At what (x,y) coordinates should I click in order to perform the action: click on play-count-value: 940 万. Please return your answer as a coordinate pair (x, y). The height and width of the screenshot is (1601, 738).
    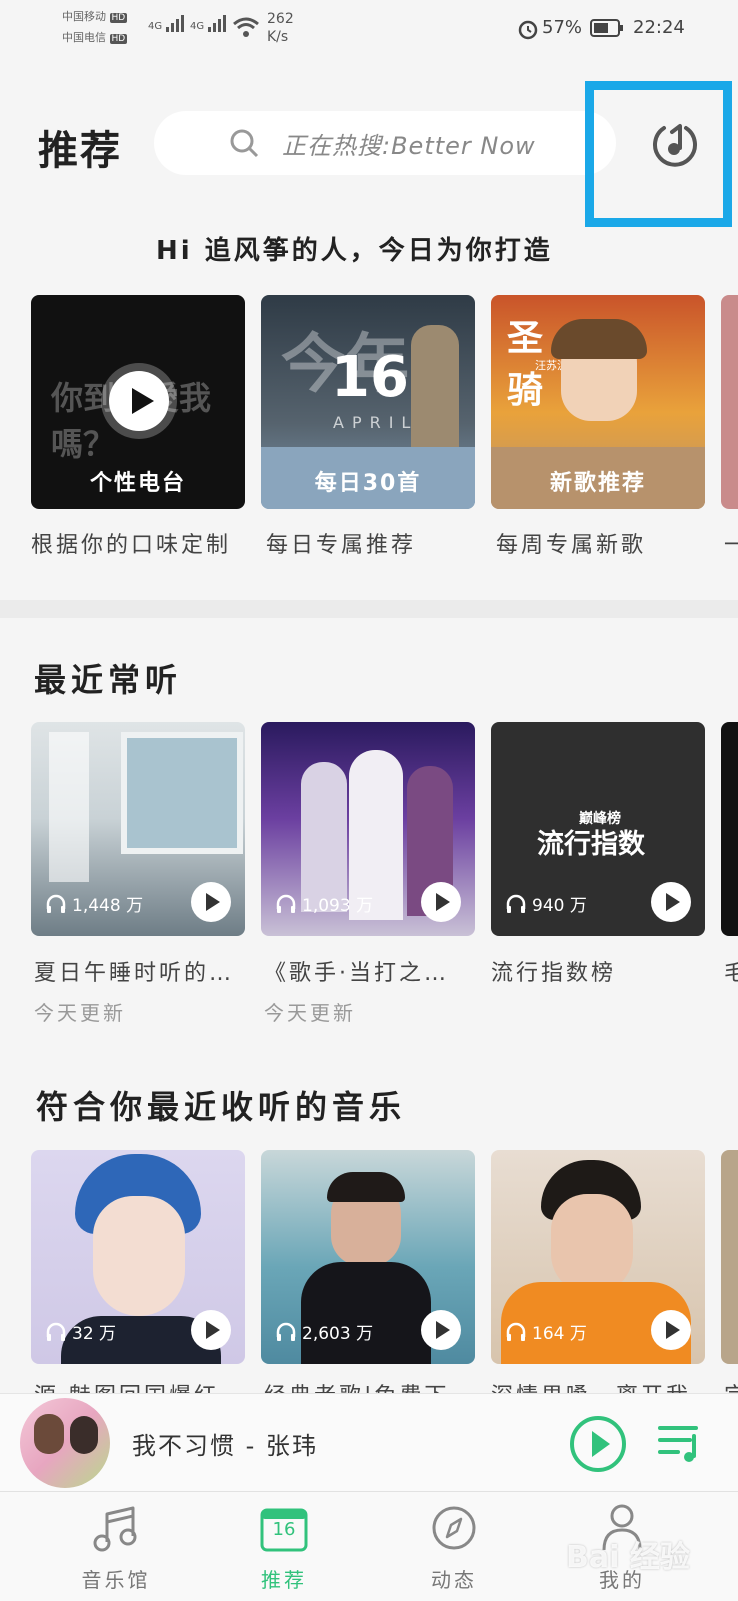
    Looking at the image, I should click on (559, 906).